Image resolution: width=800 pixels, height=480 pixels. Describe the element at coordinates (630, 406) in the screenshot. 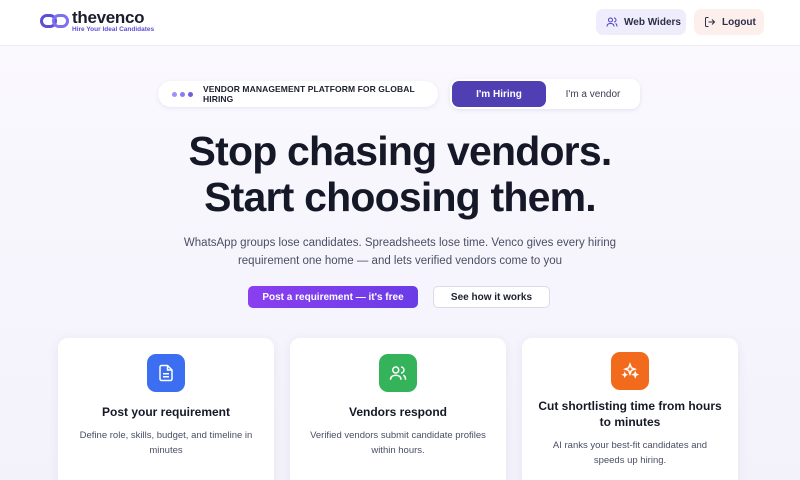

I see `card-title-line1: Cut shortlisting time from hours` at that location.